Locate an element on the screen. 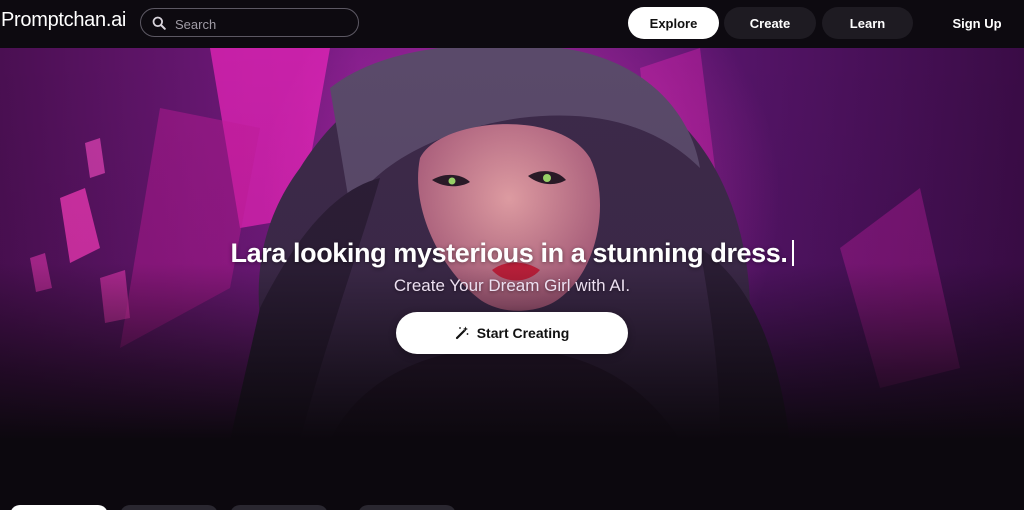 This screenshot has height=510, width=1024. nav-explore-button: Explore is located at coordinates (673, 23).